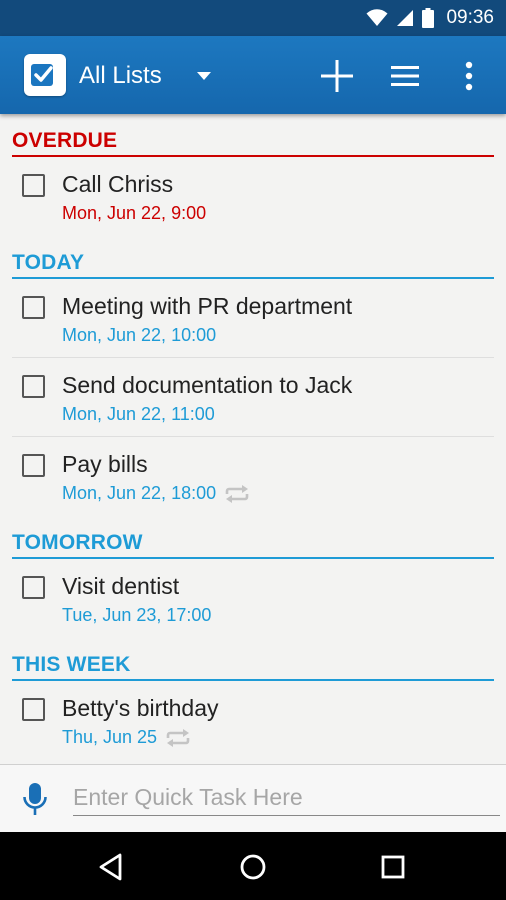 The height and width of the screenshot is (900, 506). Describe the element at coordinates (207, 306) in the screenshot. I see `task-title: Meeting with PR department` at that location.